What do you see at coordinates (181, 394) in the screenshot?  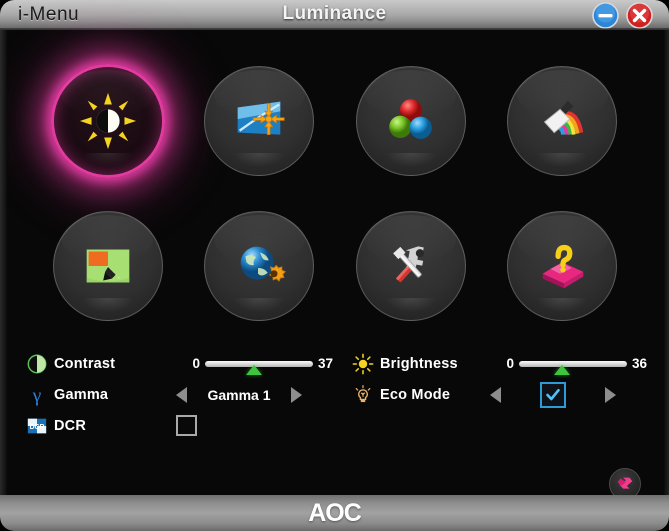 I see `gamma-prev-arrow` at bounding box center [181, 394].